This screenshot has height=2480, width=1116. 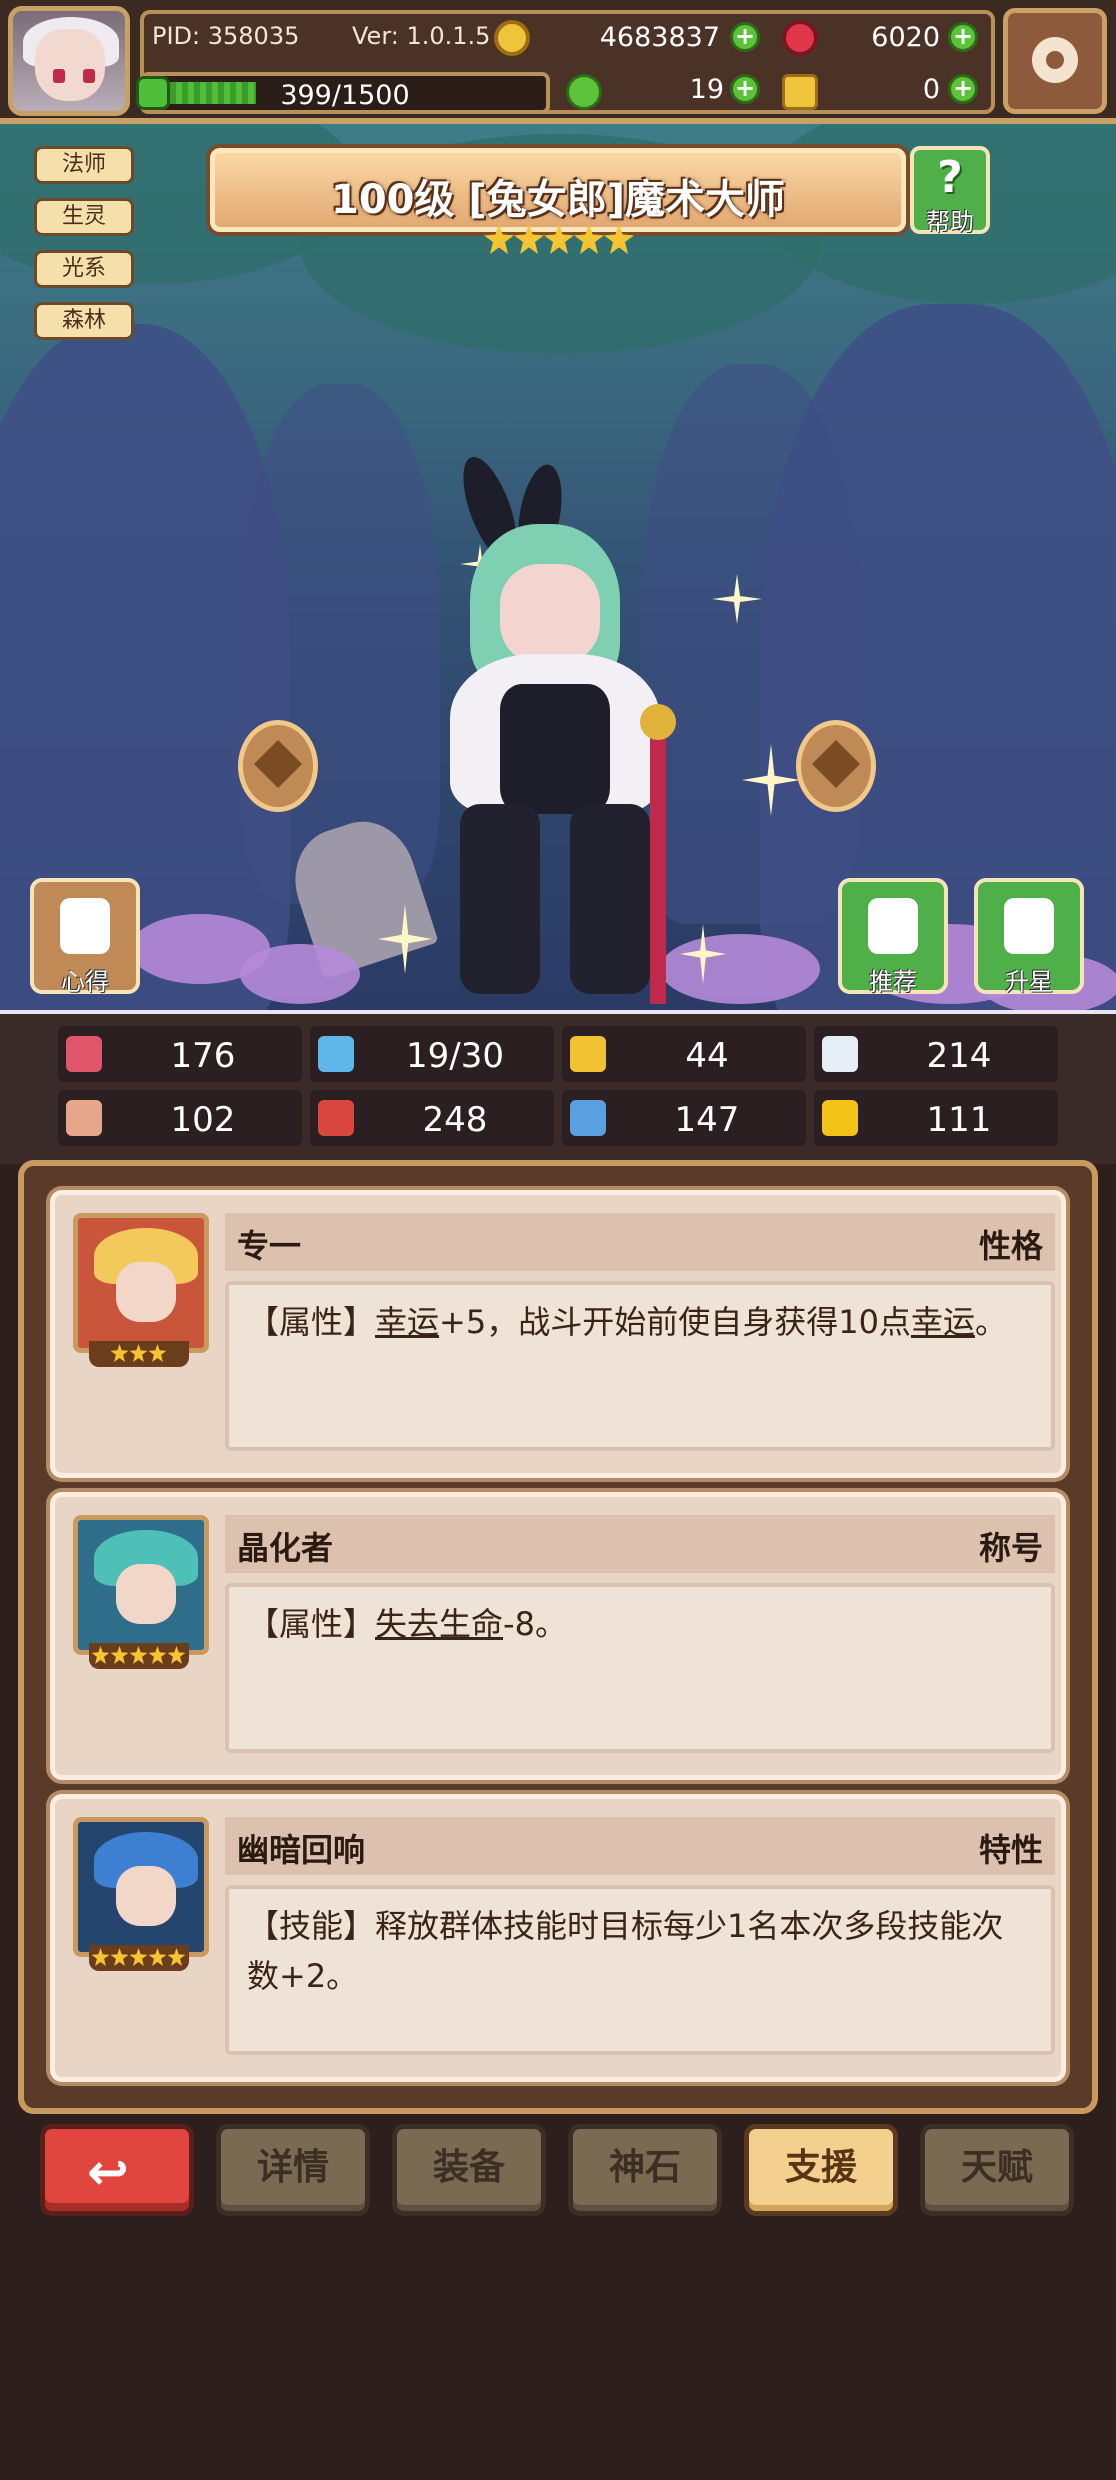 What do you see at coordinates (959, 1056) in the screenshot?
I see `stat-value: 214` at bounding box center [959, 1056].